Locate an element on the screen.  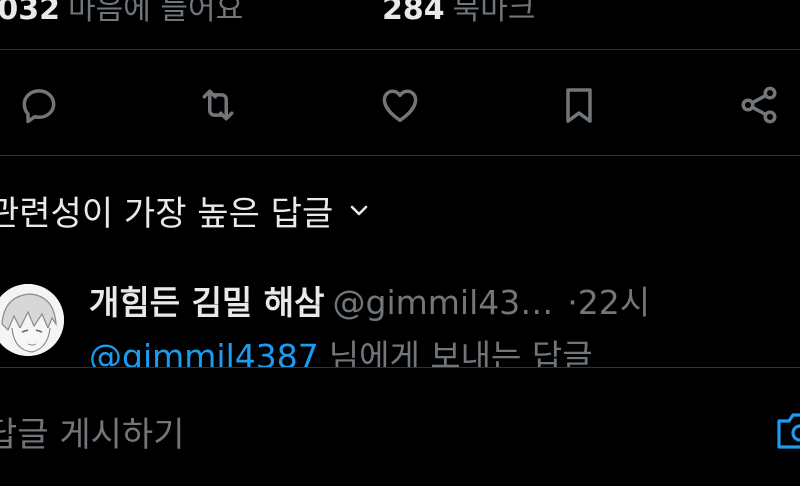
reply-header: 개힘든 김밀 해삼 @gimmil43… ·22시 is located at coordinates (369, 300).